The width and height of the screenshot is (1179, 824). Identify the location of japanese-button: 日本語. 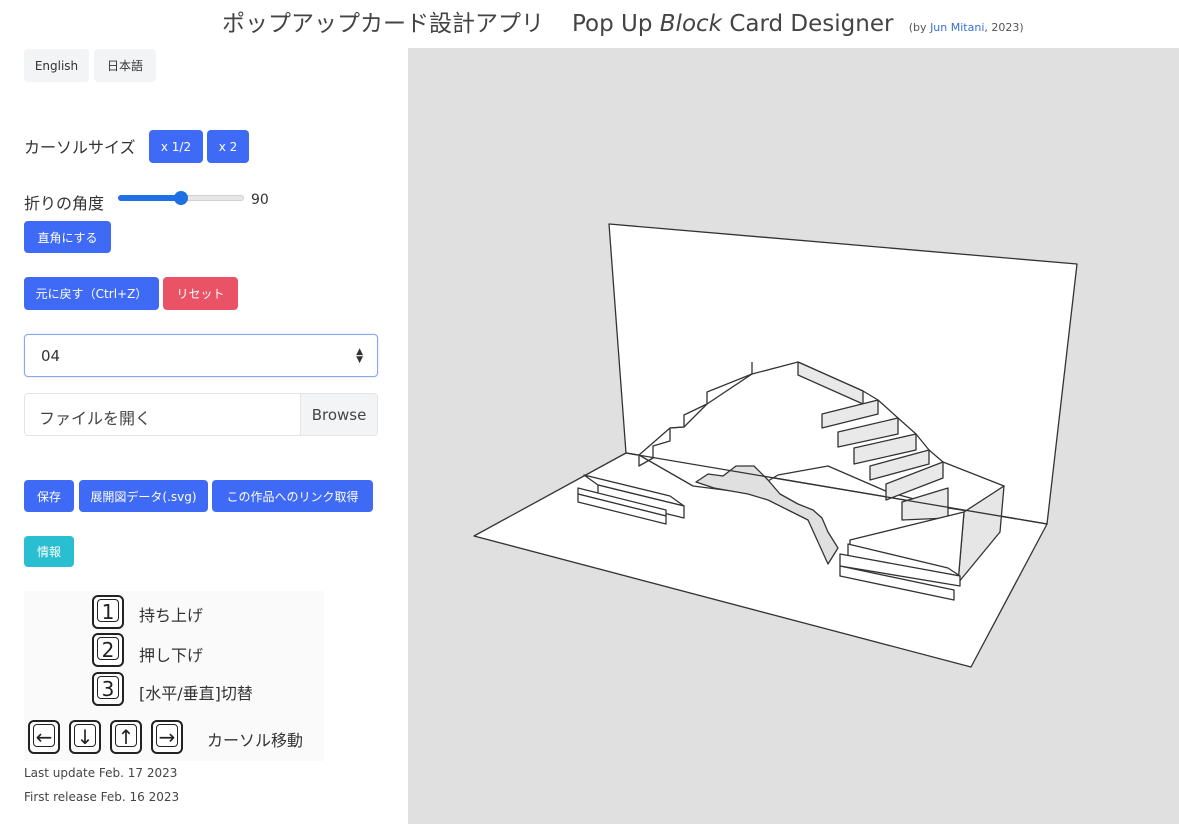
(125, 65).